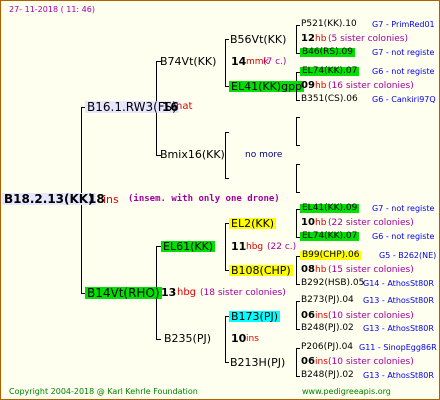 This screenshot has width=440, height=400. Describe the element at coordinates (308, 38) in the screenshot. I see `sire-aa-year: 12` at that location.